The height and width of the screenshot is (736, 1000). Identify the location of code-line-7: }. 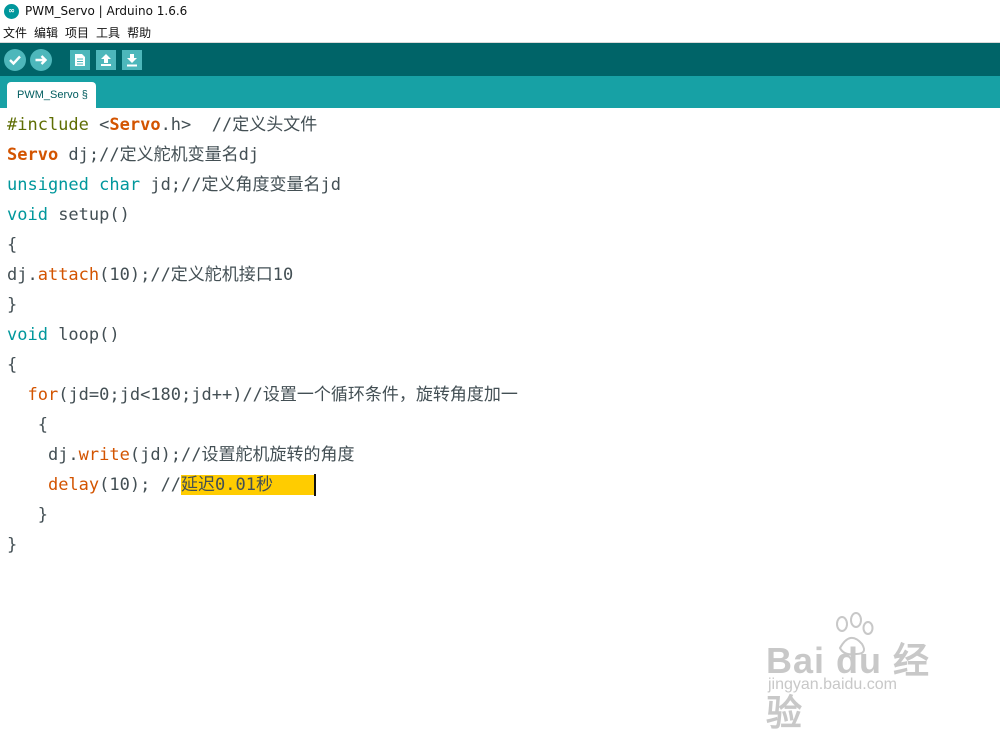
(12, 305).